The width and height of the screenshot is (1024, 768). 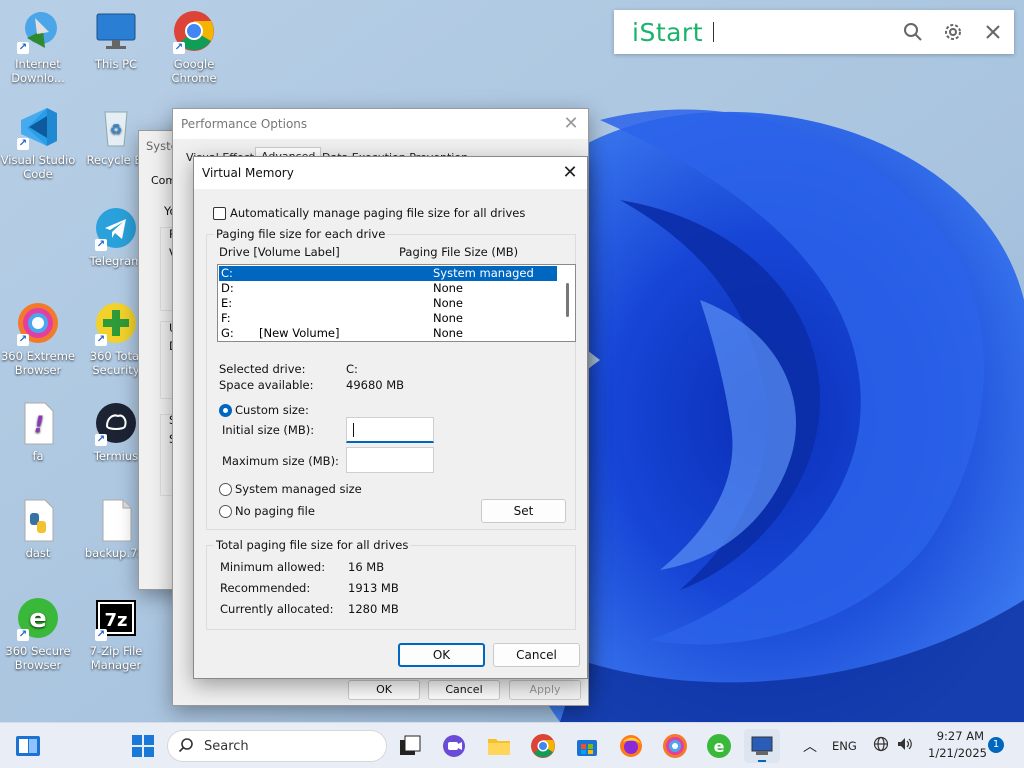 What do you see at coordinates (905, 745) in the screenshot?
I see `volume-icon` at bounding box center [905, 745].